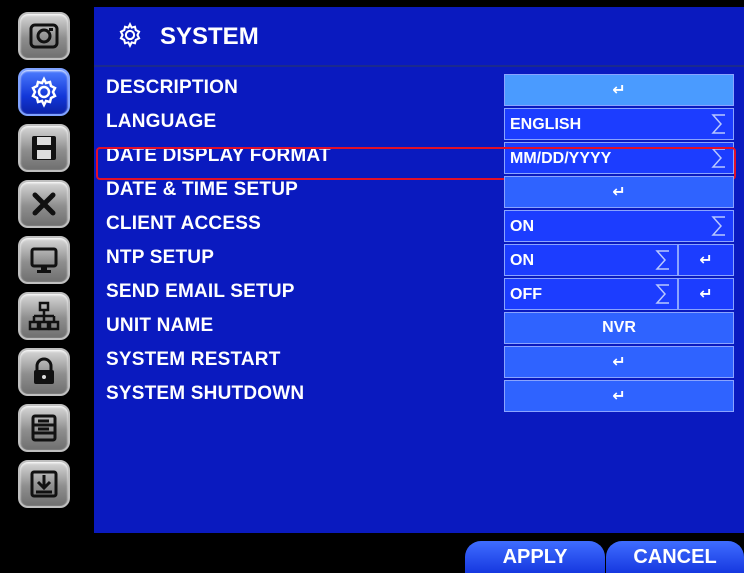  I want to click on unit-name-value: NVR, so click(619, 327).